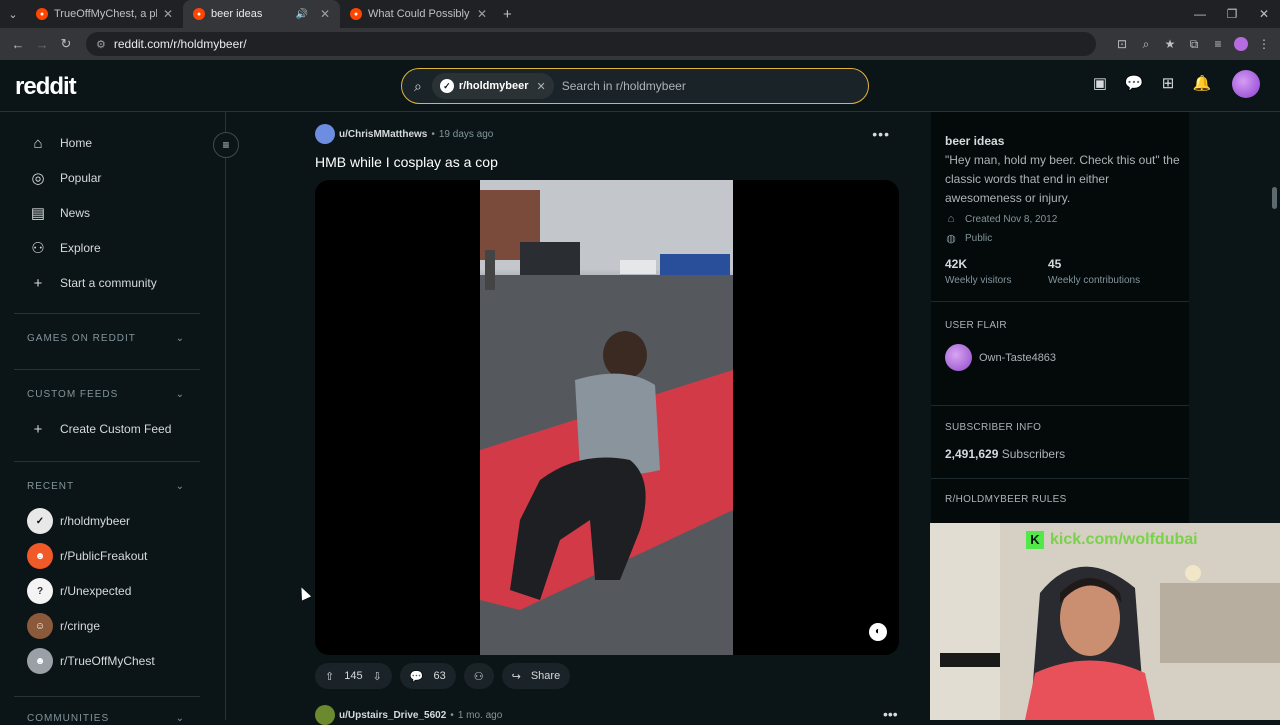  I want to click on subscriber-number: 2,491,629, so click(972, 454).